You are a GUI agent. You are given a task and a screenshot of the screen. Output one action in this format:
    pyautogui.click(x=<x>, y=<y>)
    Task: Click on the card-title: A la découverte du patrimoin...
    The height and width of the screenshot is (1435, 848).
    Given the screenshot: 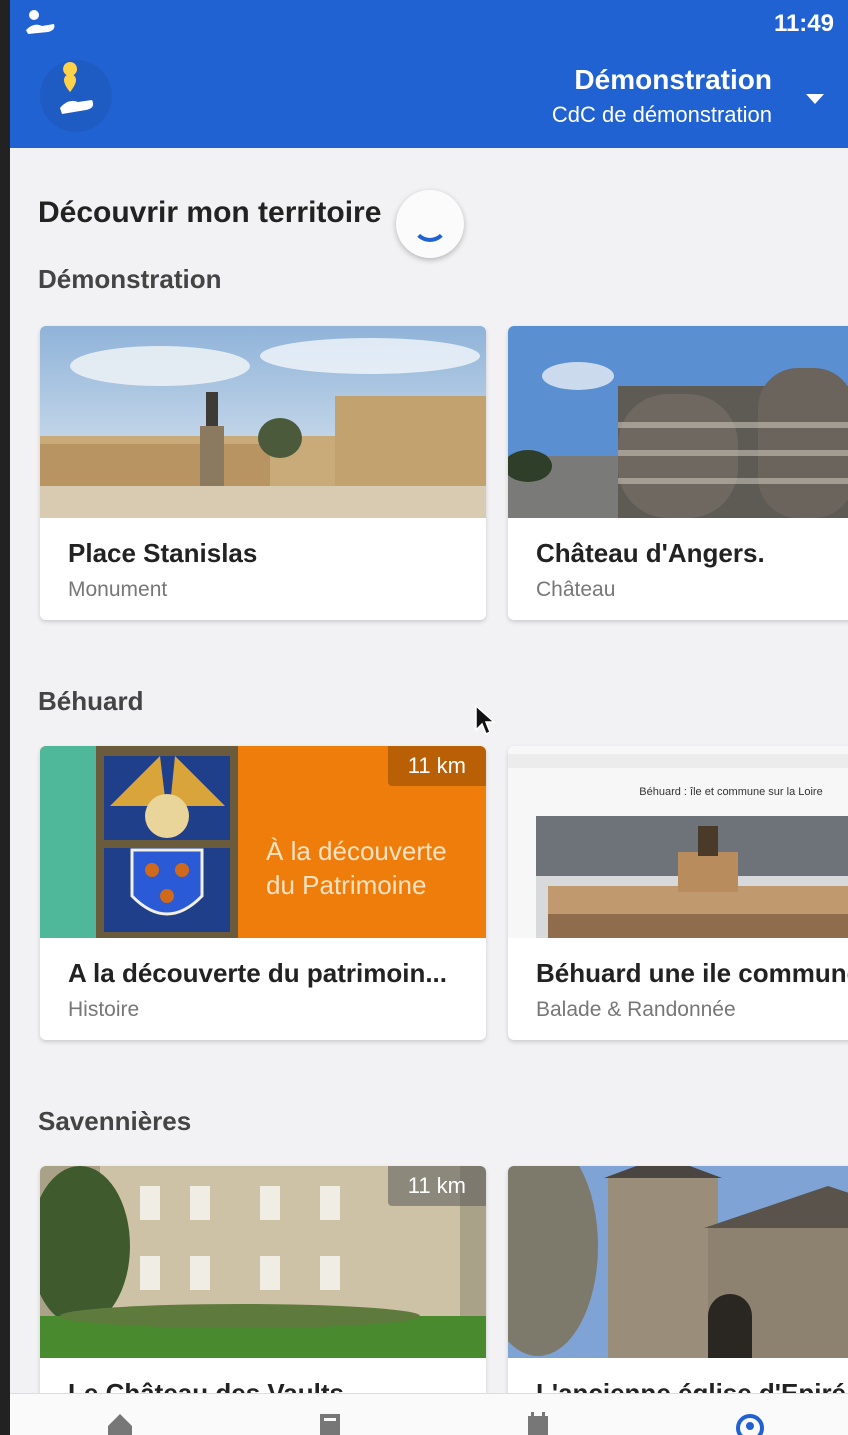 What is the action you would take?
    pyautogui.click(x=257, y=973)
    